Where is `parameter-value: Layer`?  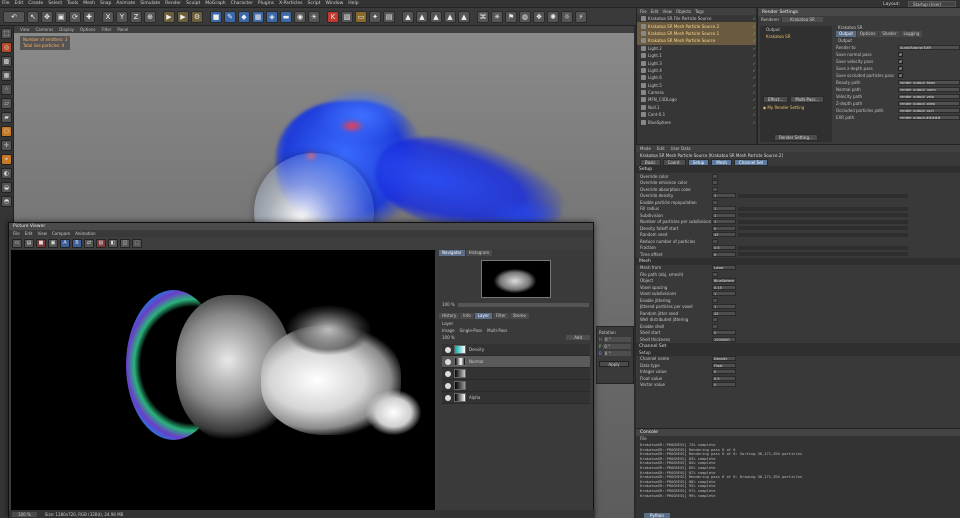 parameter-value: Layer is located at coordinates (724, 268).